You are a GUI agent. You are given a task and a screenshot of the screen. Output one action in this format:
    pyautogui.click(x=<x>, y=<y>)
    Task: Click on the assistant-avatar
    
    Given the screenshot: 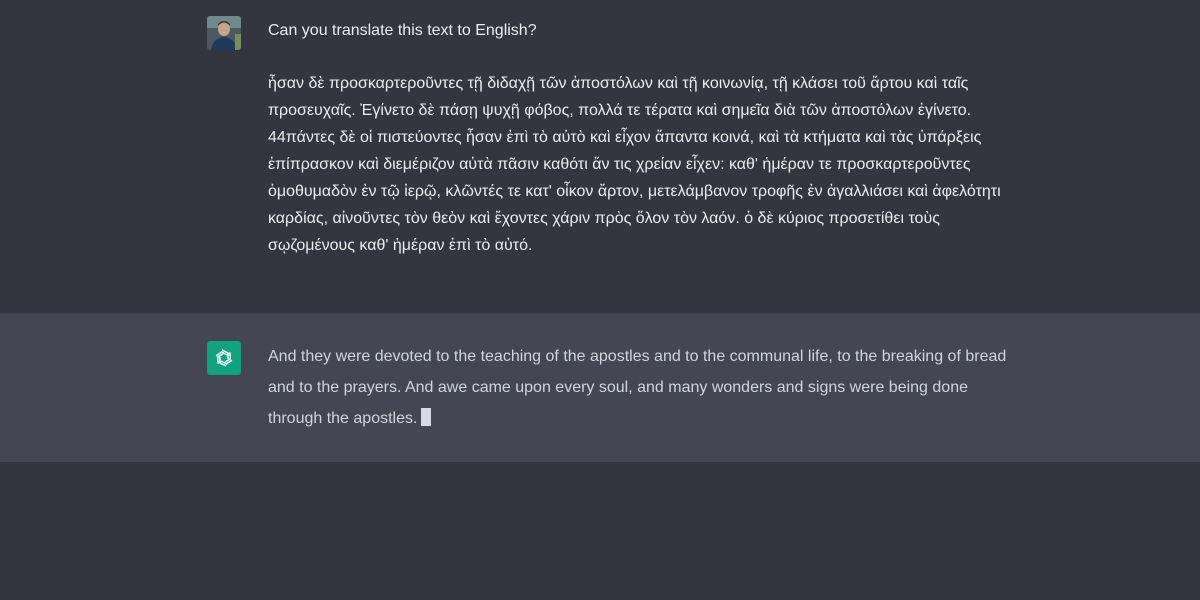 What is the action you would take?
    pyautogui.click(x=224, y=358)
    